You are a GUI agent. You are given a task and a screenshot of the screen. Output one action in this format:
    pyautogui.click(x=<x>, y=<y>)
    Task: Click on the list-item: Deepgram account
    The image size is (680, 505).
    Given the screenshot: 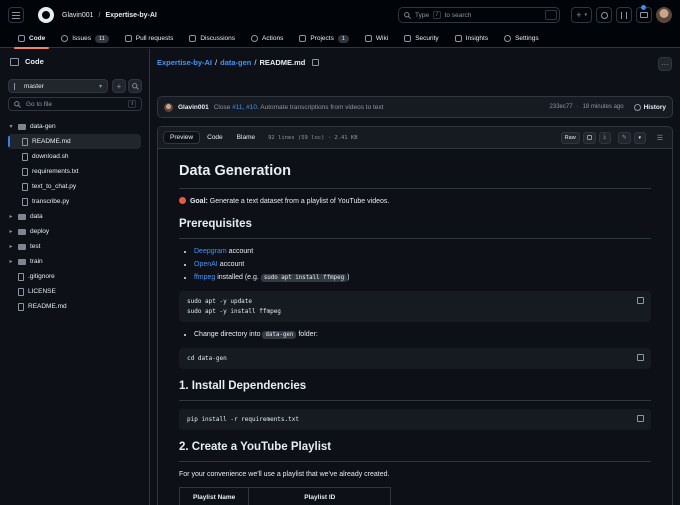 What is the action you would take?
    pyautogui.click(x=422, y=252)
    